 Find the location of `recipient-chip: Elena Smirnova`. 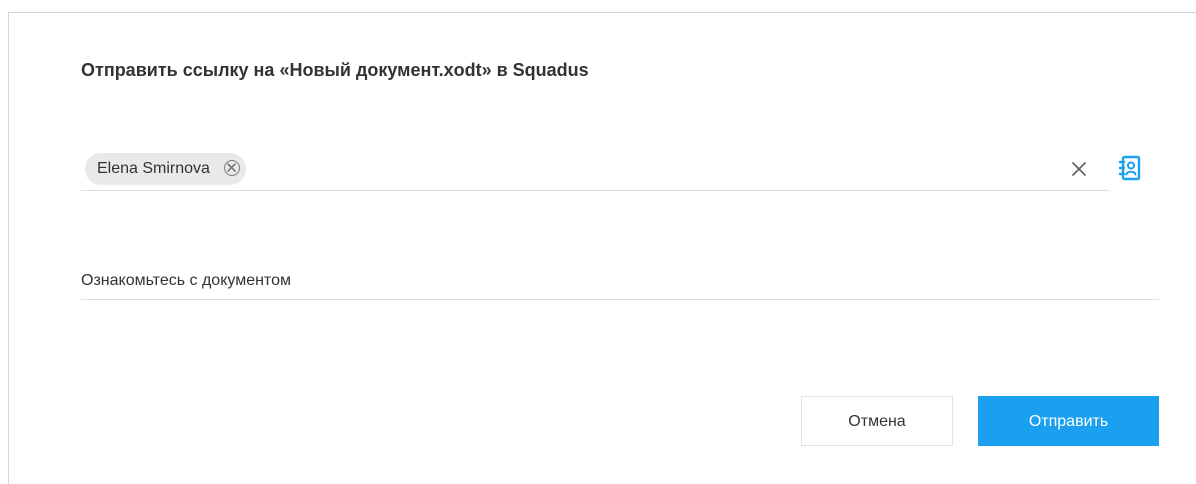

recipient-chip: Elena Smirnova is located at coordinates (165, 169).